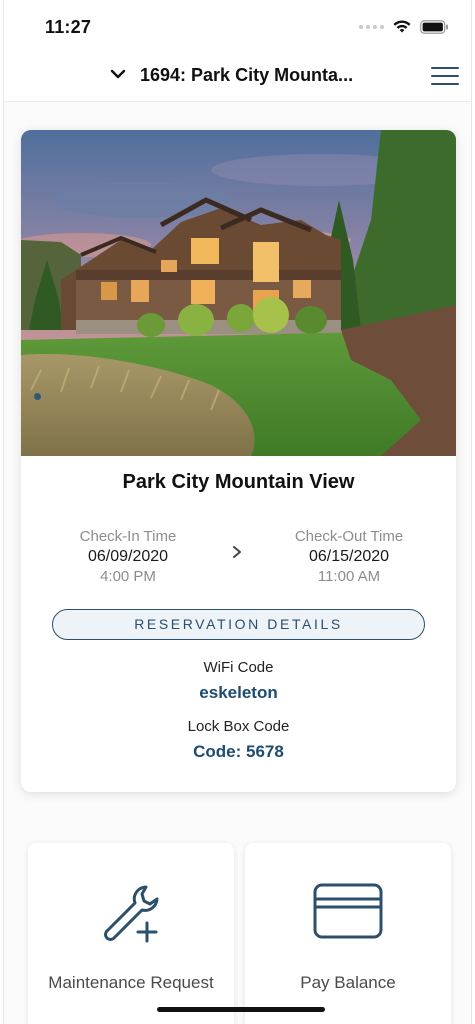 This screenshot has height=1024, width=475. I want to click on hamburger-menu-icon, so click(445, 77).